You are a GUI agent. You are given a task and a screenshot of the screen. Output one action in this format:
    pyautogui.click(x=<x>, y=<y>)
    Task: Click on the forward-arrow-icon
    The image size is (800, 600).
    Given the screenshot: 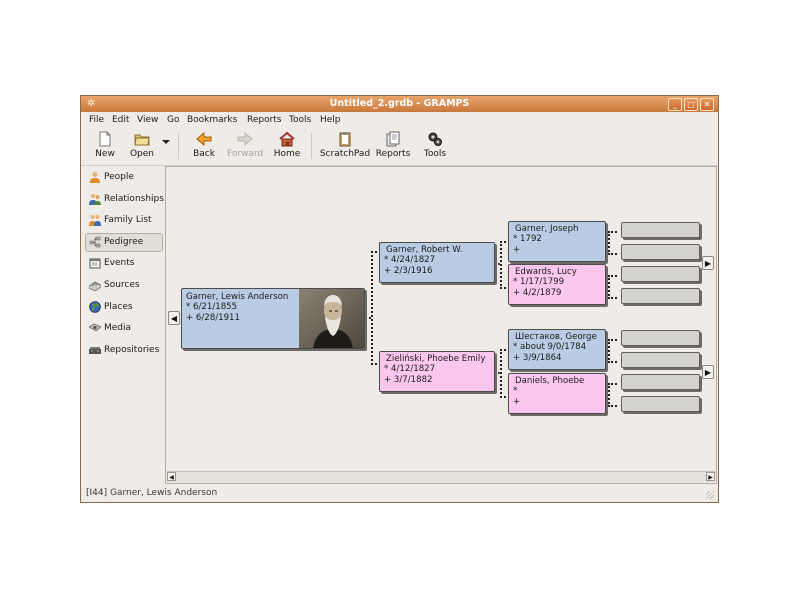 What is the action you would take?
    pyautogui.click(x=245, y=139)
    